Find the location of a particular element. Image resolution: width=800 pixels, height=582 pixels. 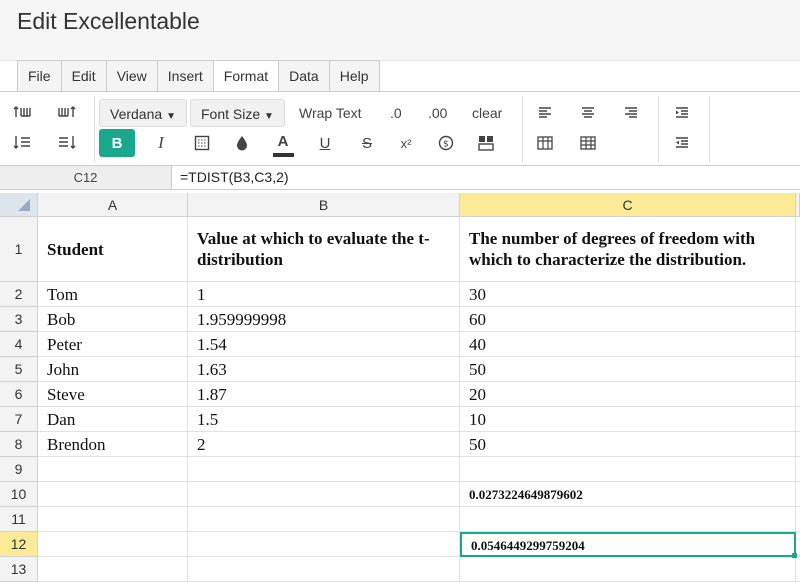

clear-format-button: clear is located at coordinates (487, 113).